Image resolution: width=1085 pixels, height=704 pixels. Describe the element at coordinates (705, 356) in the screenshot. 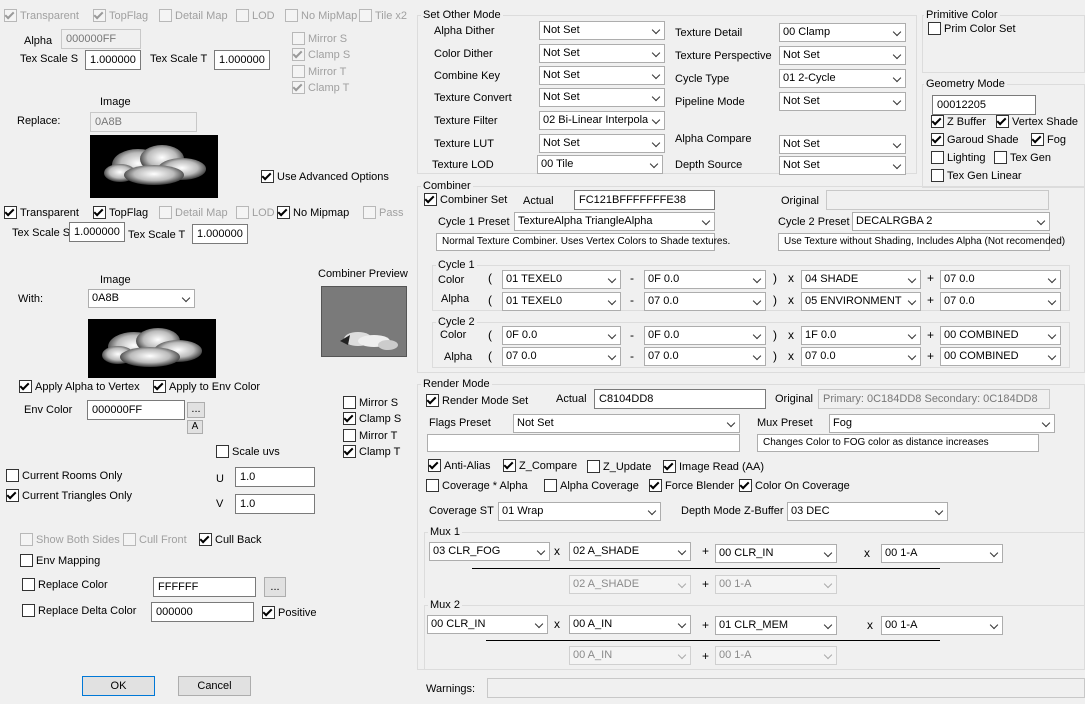

I see `cycle2-alpha-b-dropdown: 07 0.0` at that location.